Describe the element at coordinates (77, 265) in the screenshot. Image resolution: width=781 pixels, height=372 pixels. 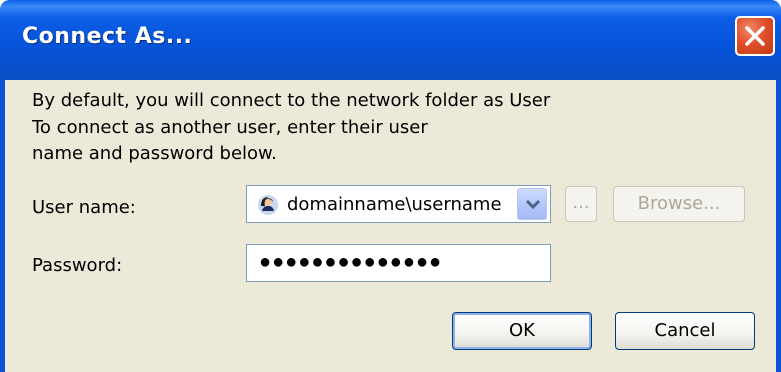
I see `password-label: Password:` at that location.